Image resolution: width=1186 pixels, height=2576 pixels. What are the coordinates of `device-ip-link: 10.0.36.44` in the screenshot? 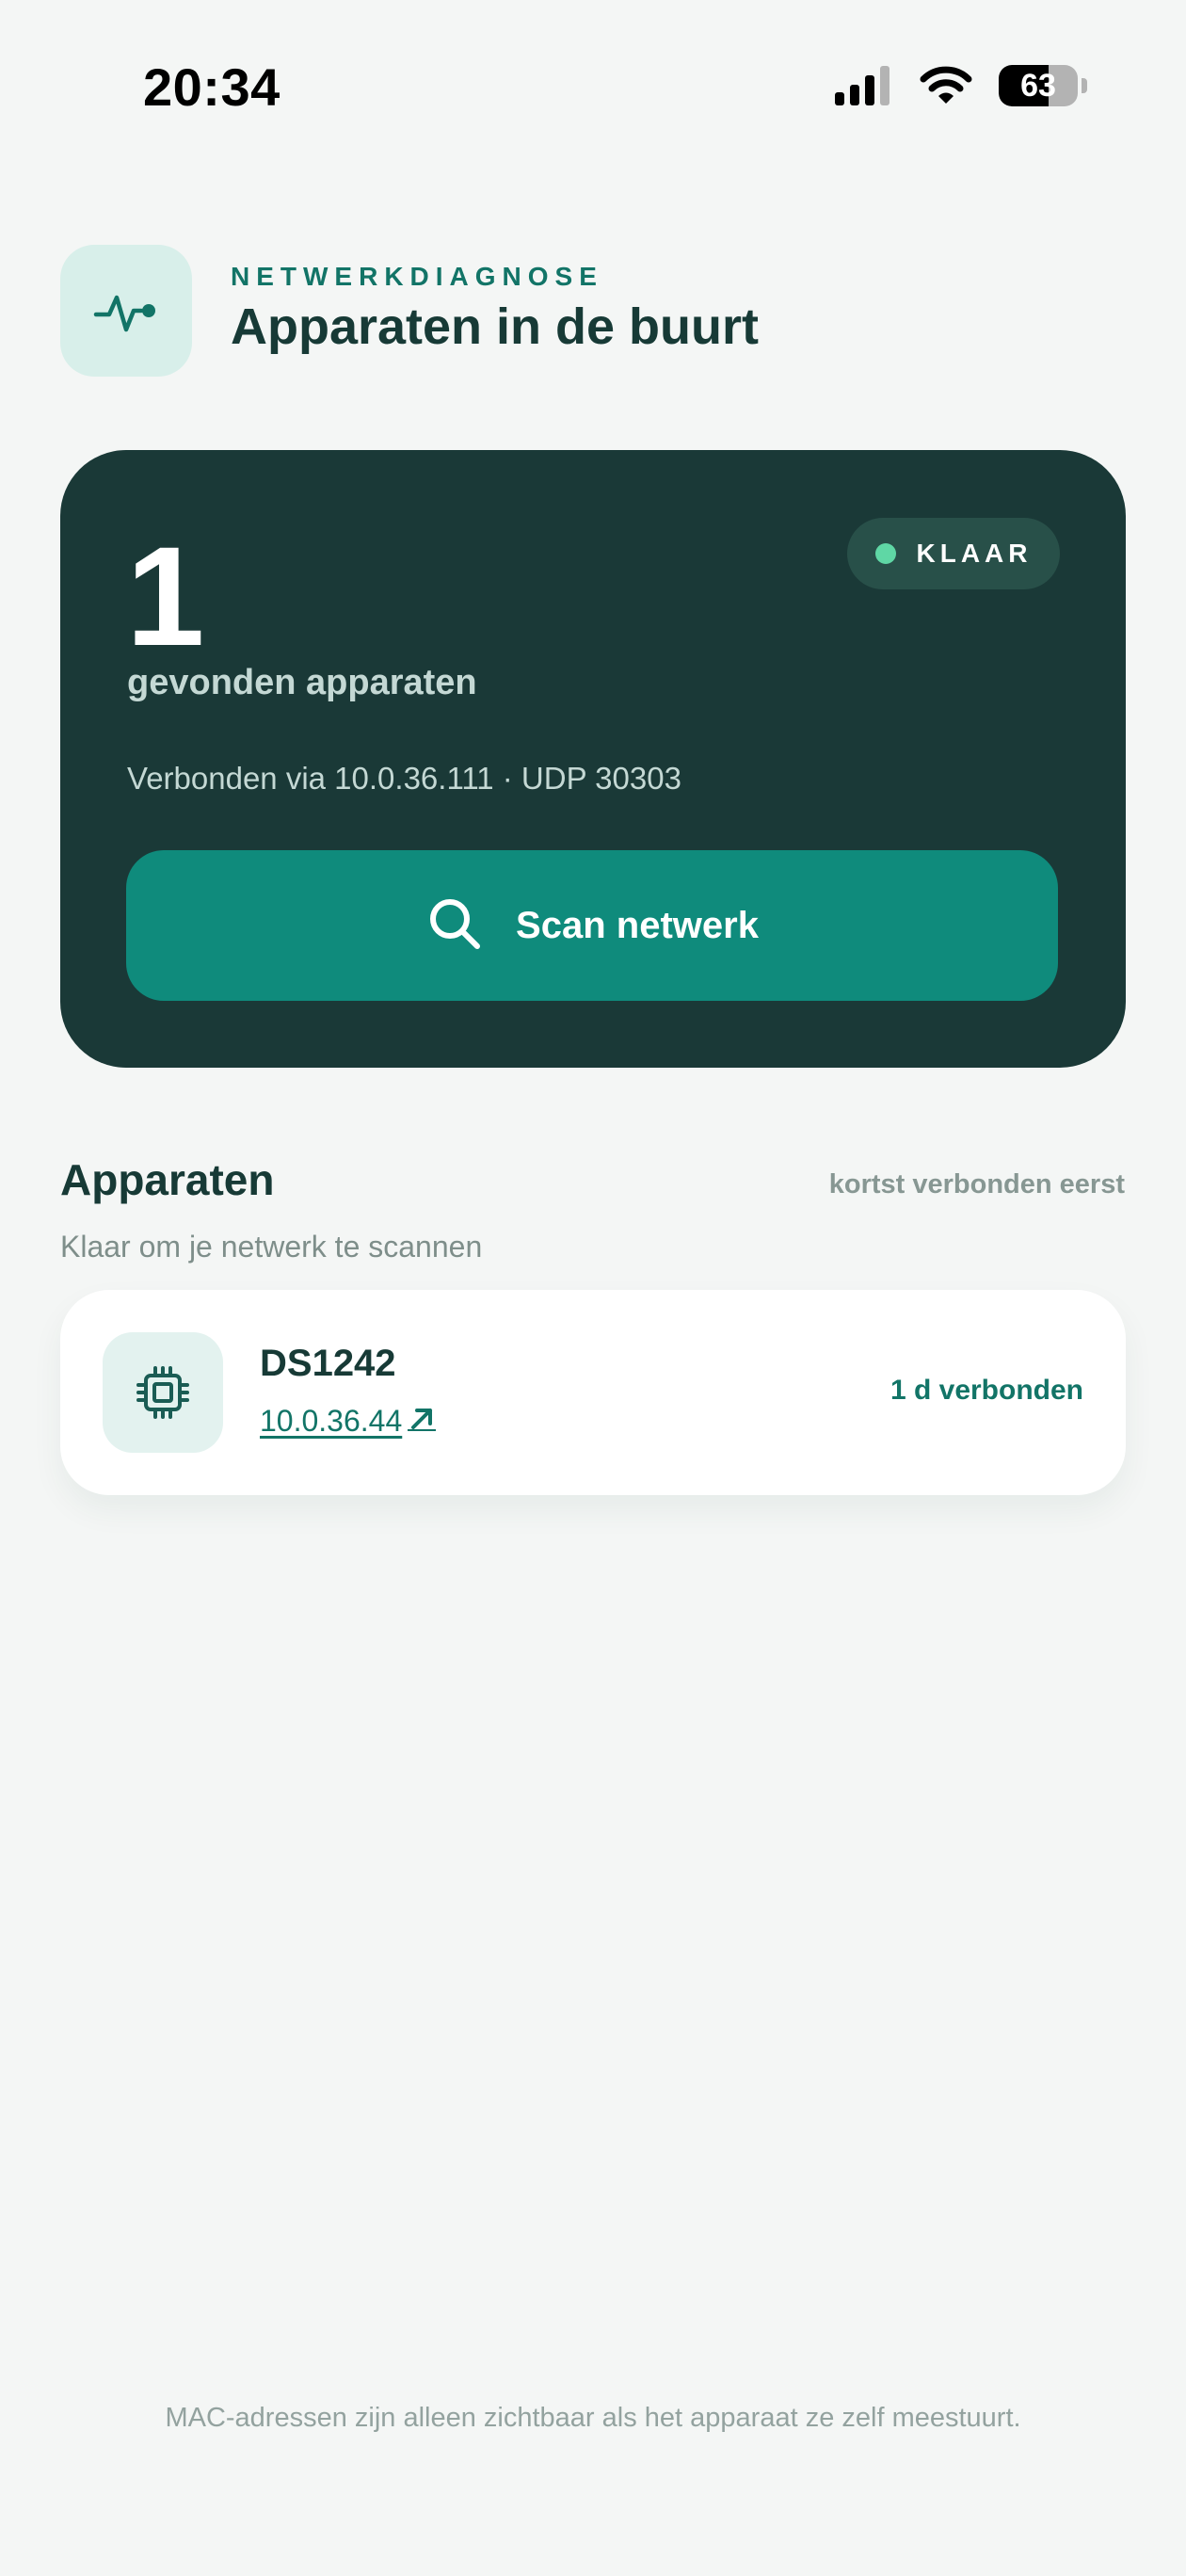 It's located at (348, 1421).